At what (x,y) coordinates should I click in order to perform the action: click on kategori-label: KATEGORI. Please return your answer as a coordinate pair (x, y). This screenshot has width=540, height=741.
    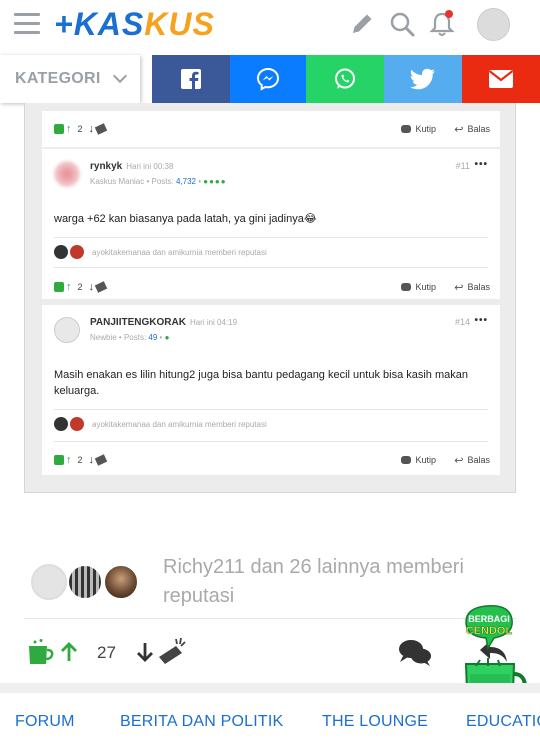
    Looking at the image, I should click on (58, 78).